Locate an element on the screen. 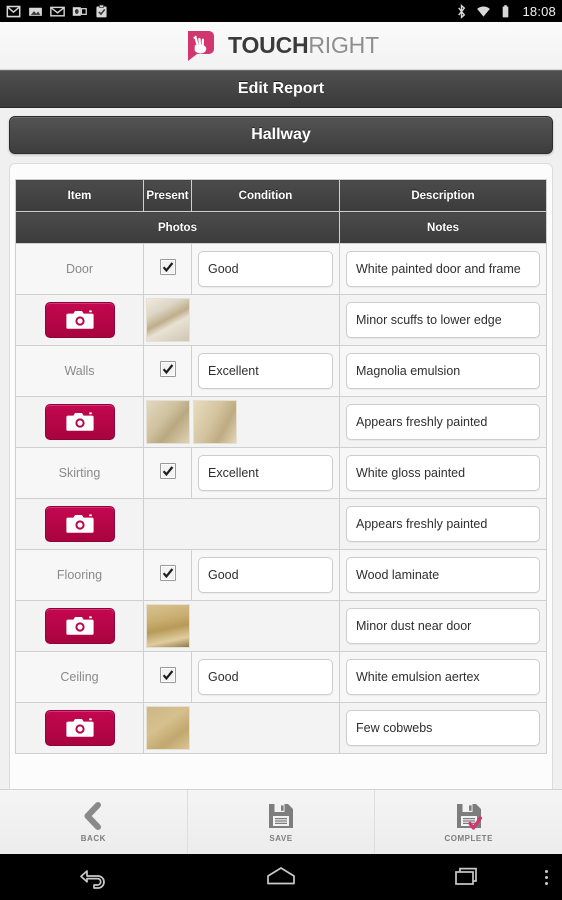 The height and width of the screenshot is (900, 562). description-cell: White painted door and frame is located at coordinates (443, 269).